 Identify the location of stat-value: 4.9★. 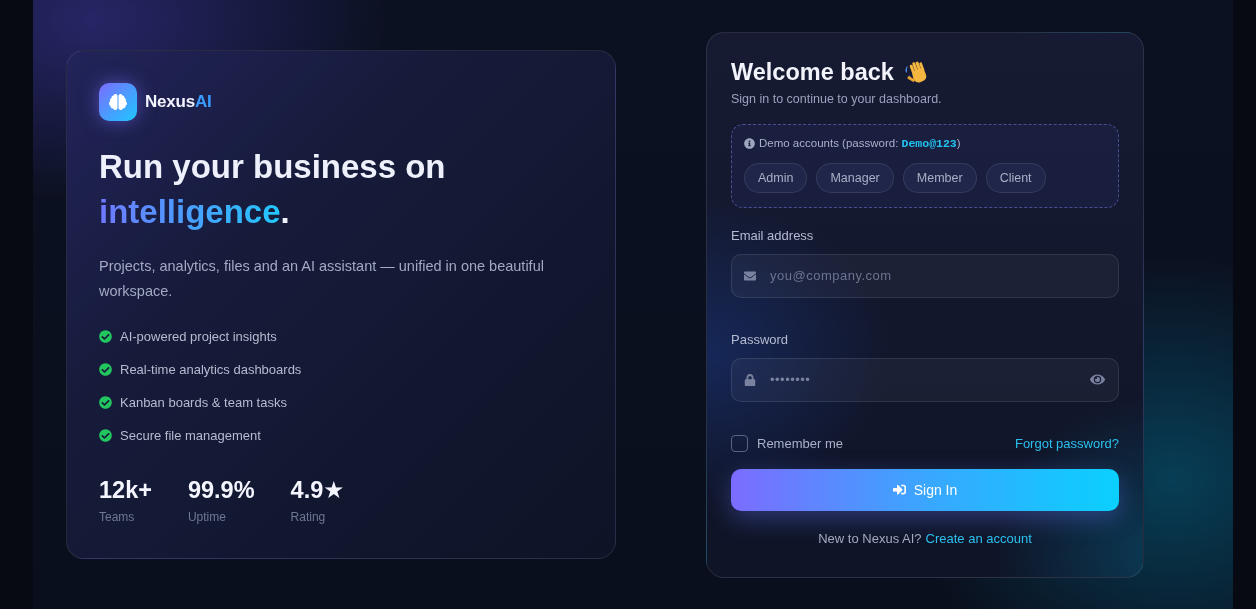
(317, 490).